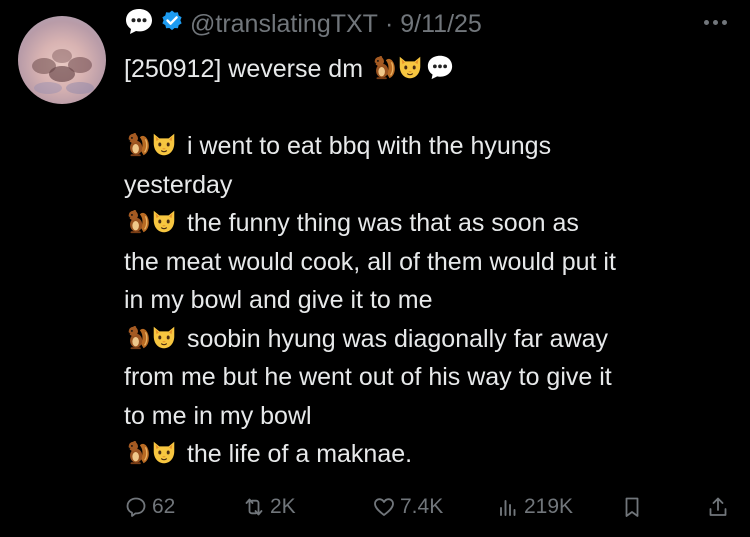  I want to click on share-button, so click(718, 507).